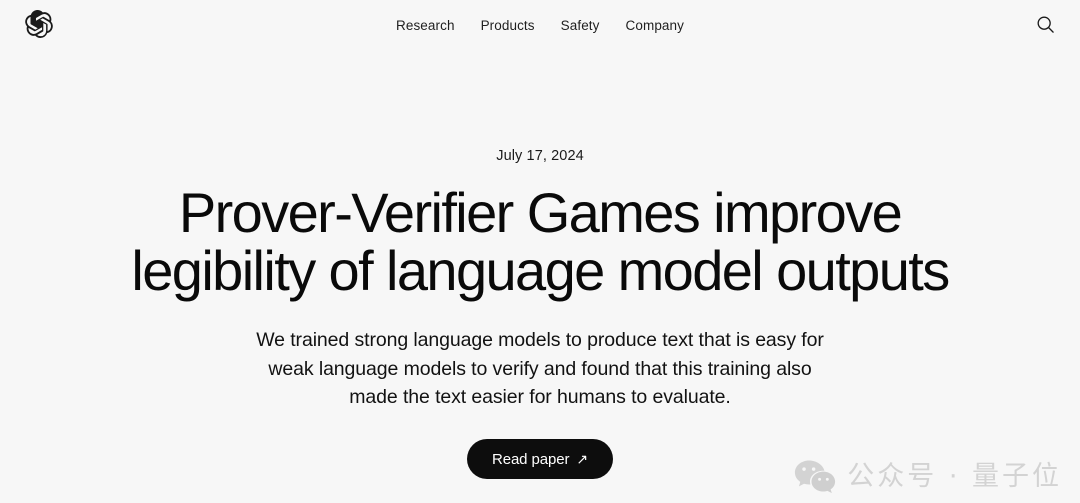 Image resolution: width=1080 pixels, height=503 pixels. Describe the element at coordinates (580, 25) in the screenshot. I see `nav-item-safety: Safety` at that location.